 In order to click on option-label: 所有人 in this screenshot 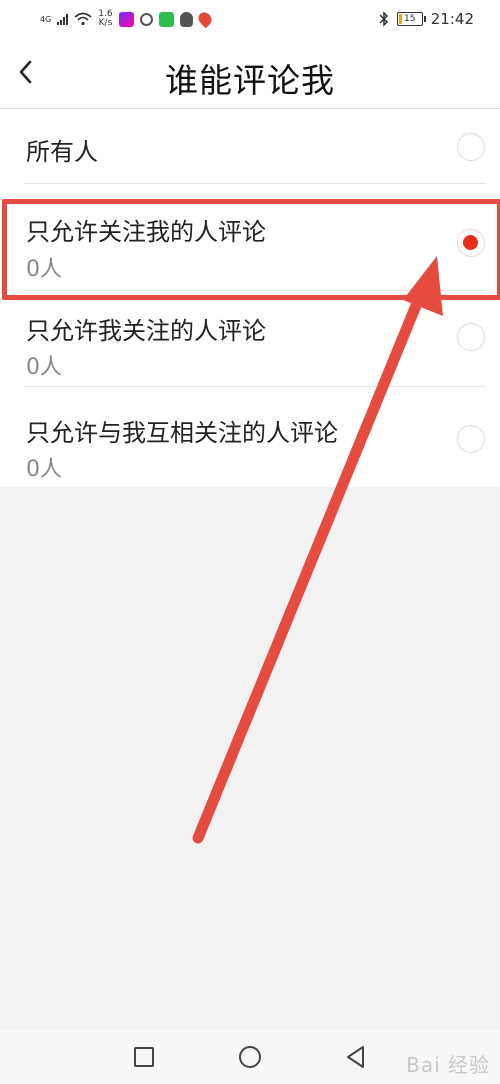, I will do `click(62, 152)`.